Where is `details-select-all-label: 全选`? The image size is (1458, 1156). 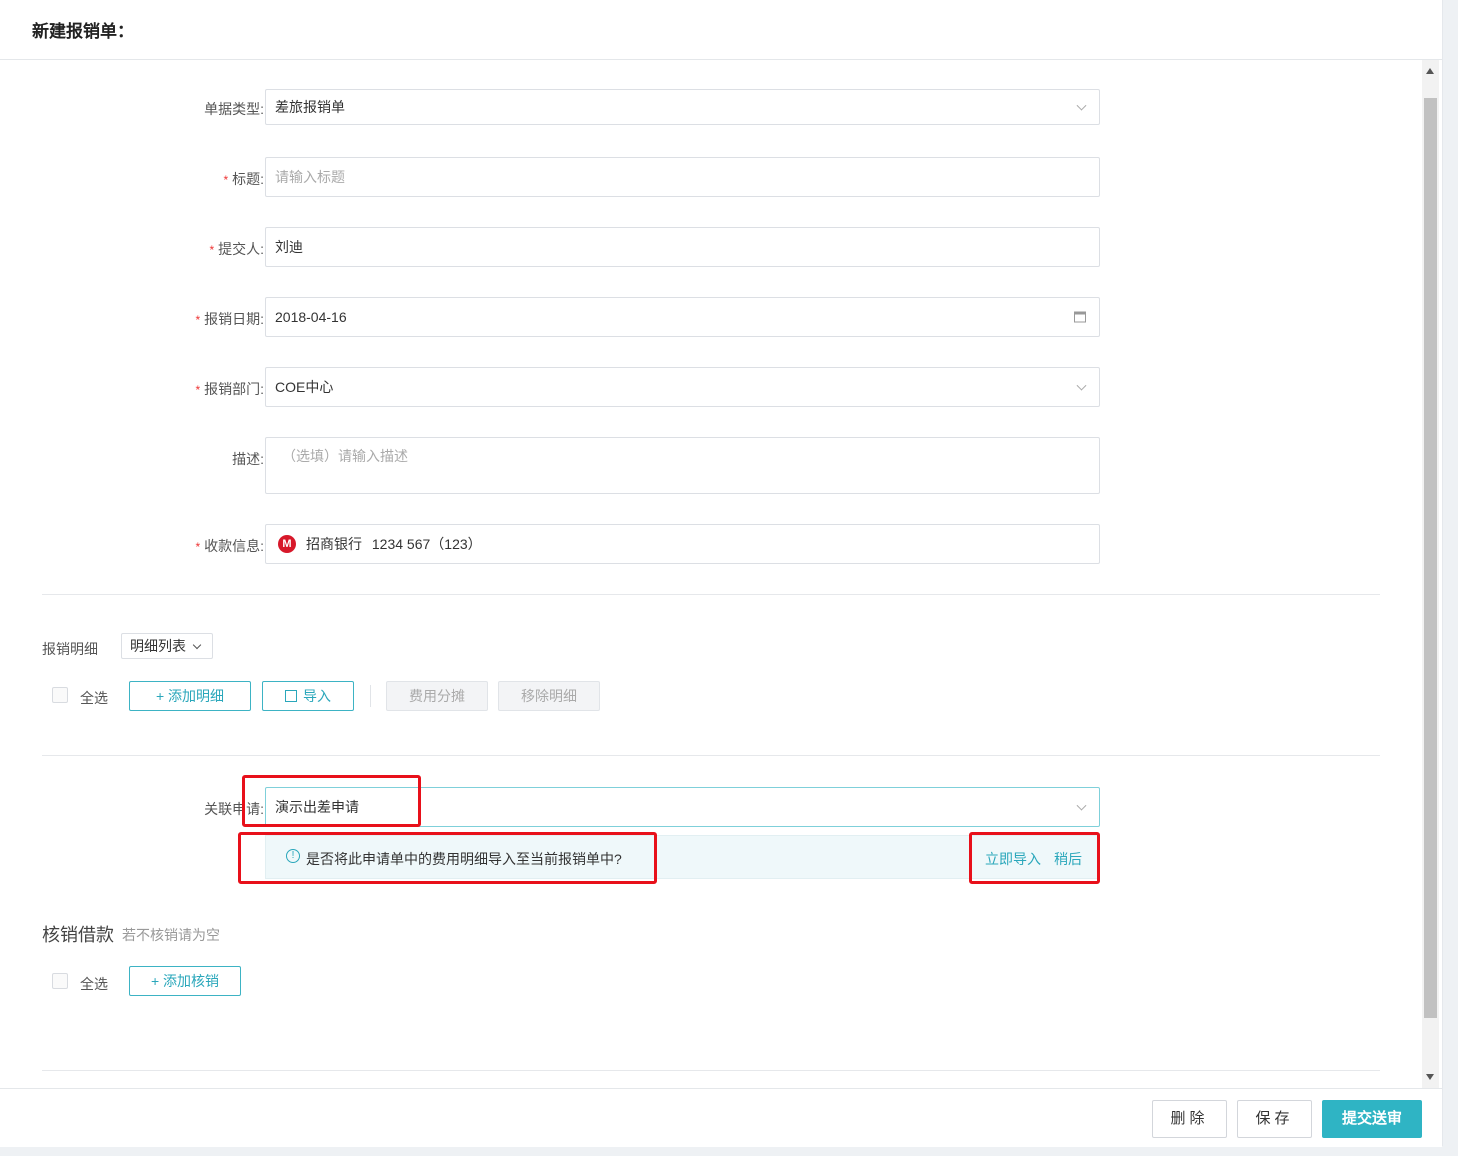 details-select-all-label: 全选 is located at coordinates (94, 698).